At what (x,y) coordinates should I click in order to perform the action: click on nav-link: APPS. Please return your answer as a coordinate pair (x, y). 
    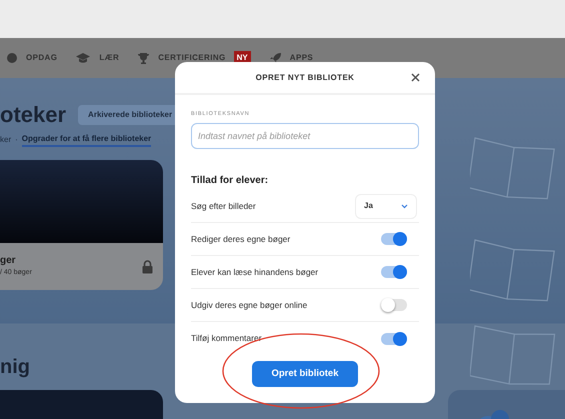
    Looking at the image, I should click on (302, 58).